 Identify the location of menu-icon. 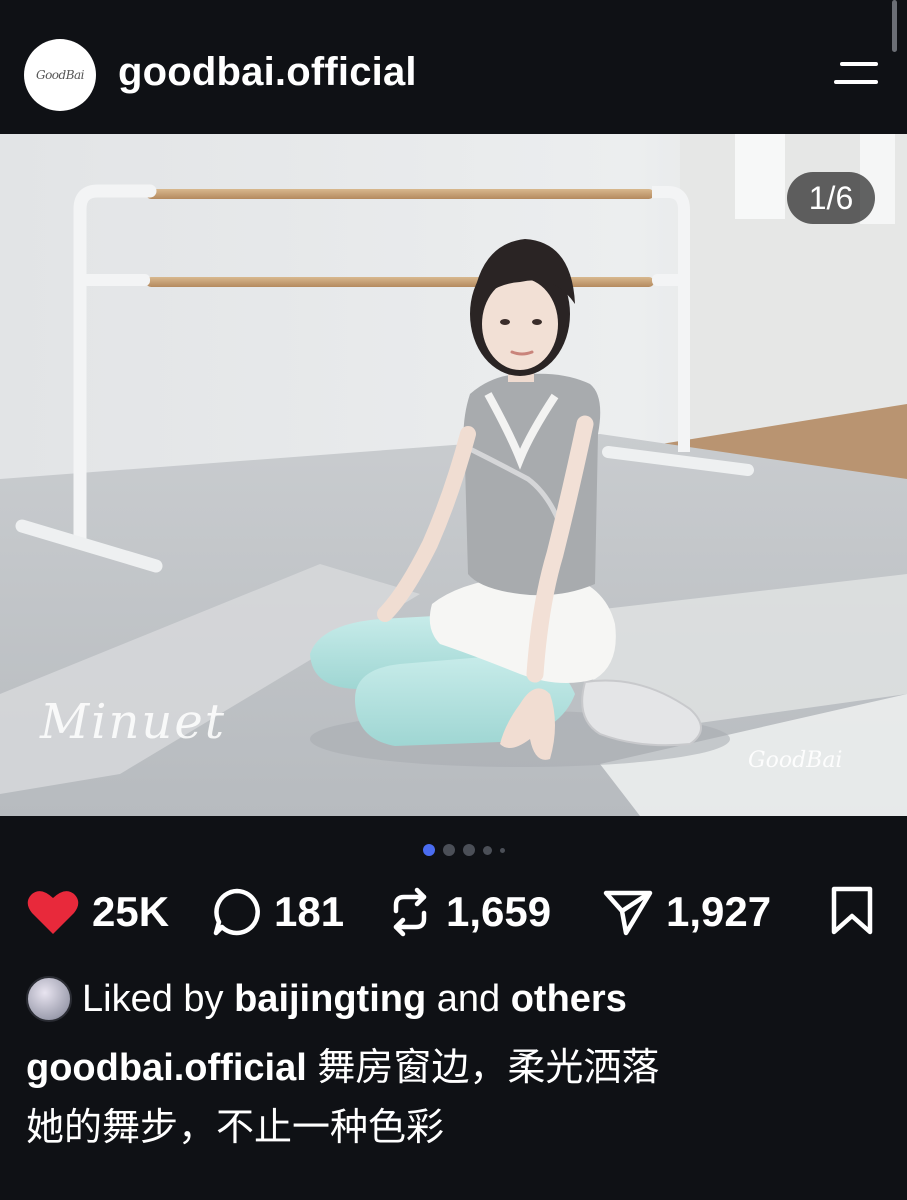
(857, 74).